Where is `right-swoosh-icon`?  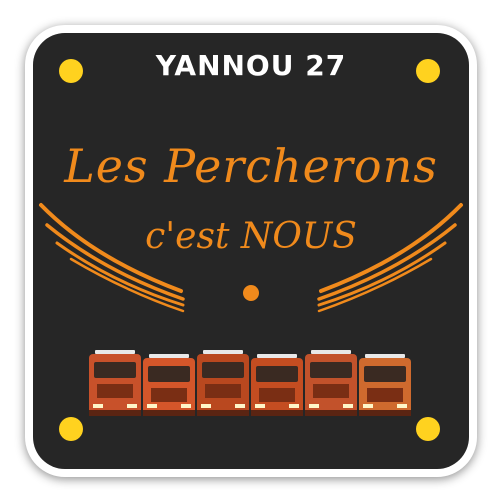 right-swoosh-icon is located at coordinates (390, 258).